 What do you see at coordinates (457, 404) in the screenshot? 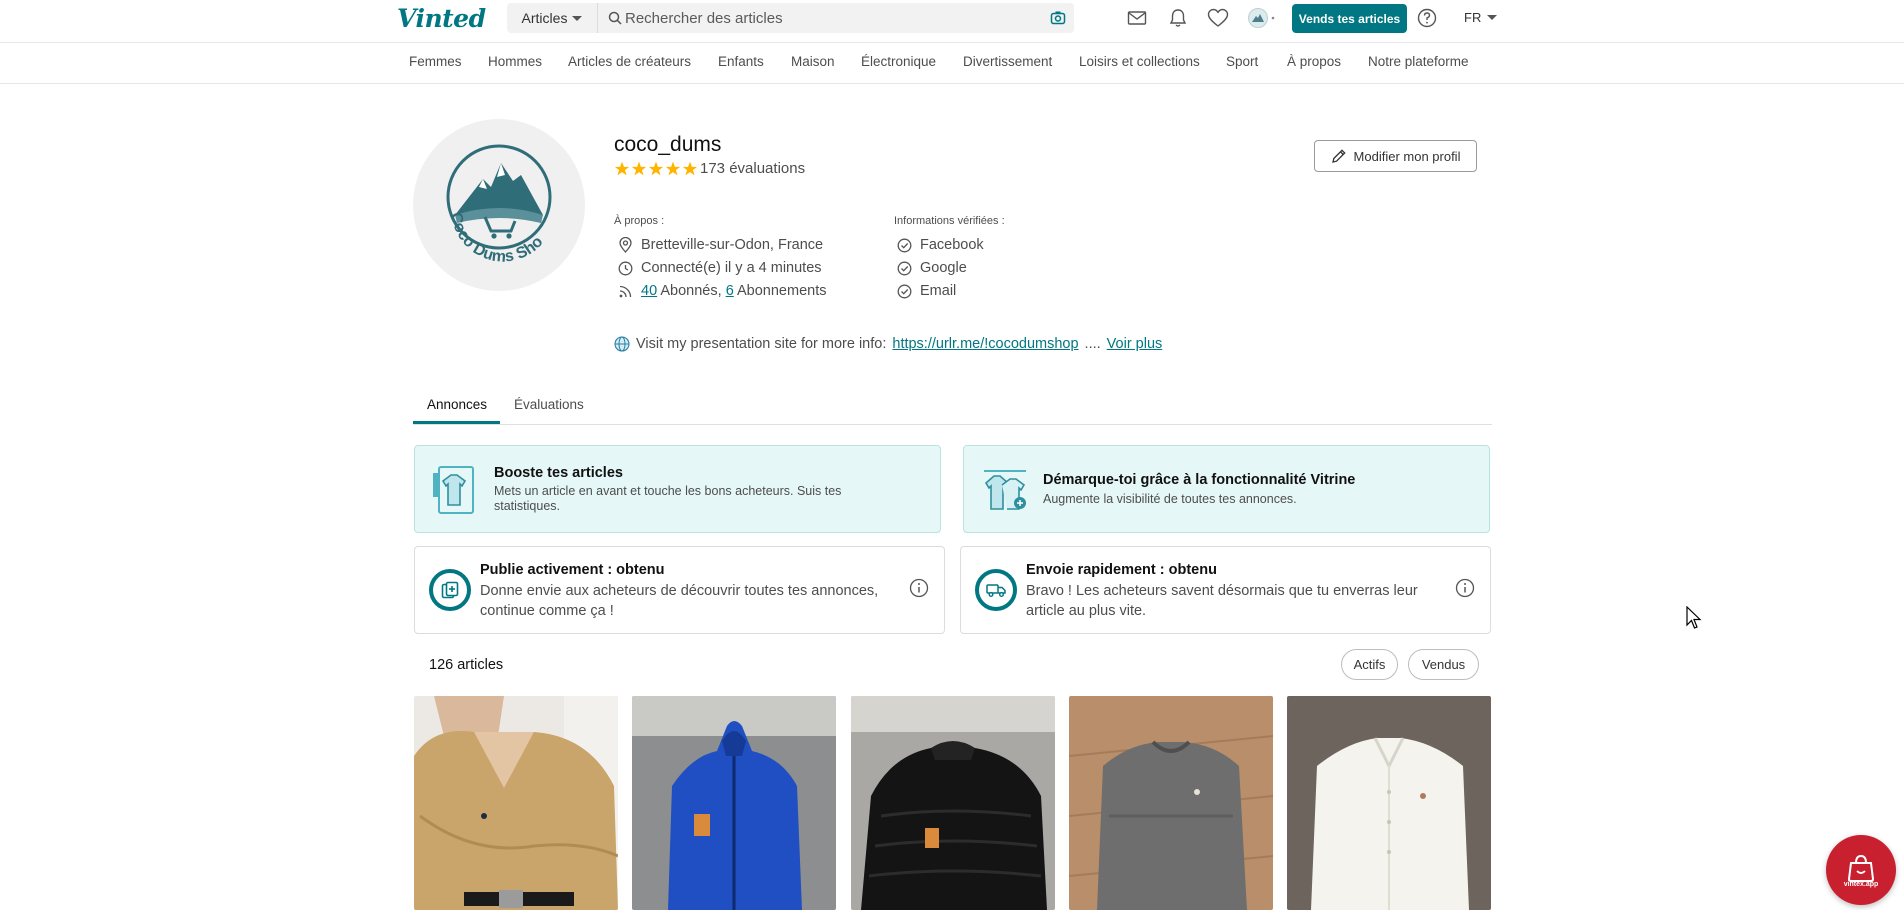
I see `tab-annonces: Annonces` at bounding box center [457, 404].